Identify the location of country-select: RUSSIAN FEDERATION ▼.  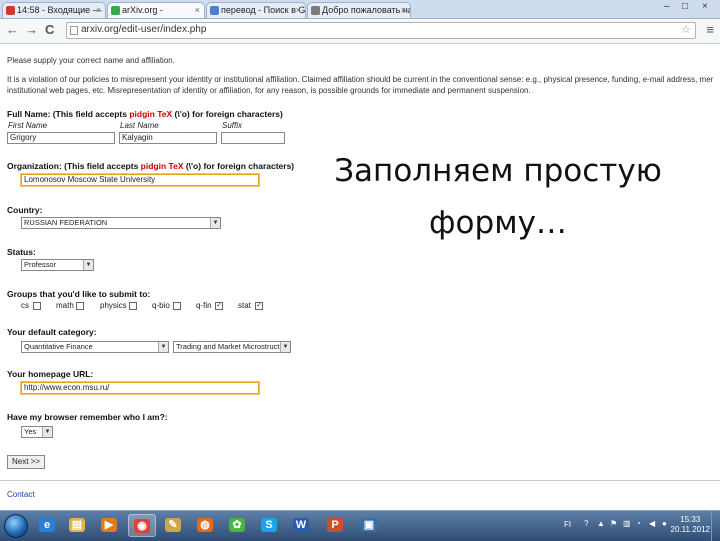
(121, 223).